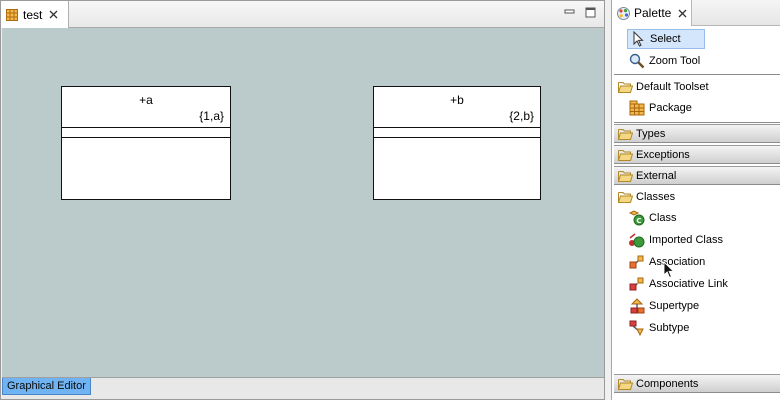  I want to click on class-key-label: {1,a}, so click(211, 116).